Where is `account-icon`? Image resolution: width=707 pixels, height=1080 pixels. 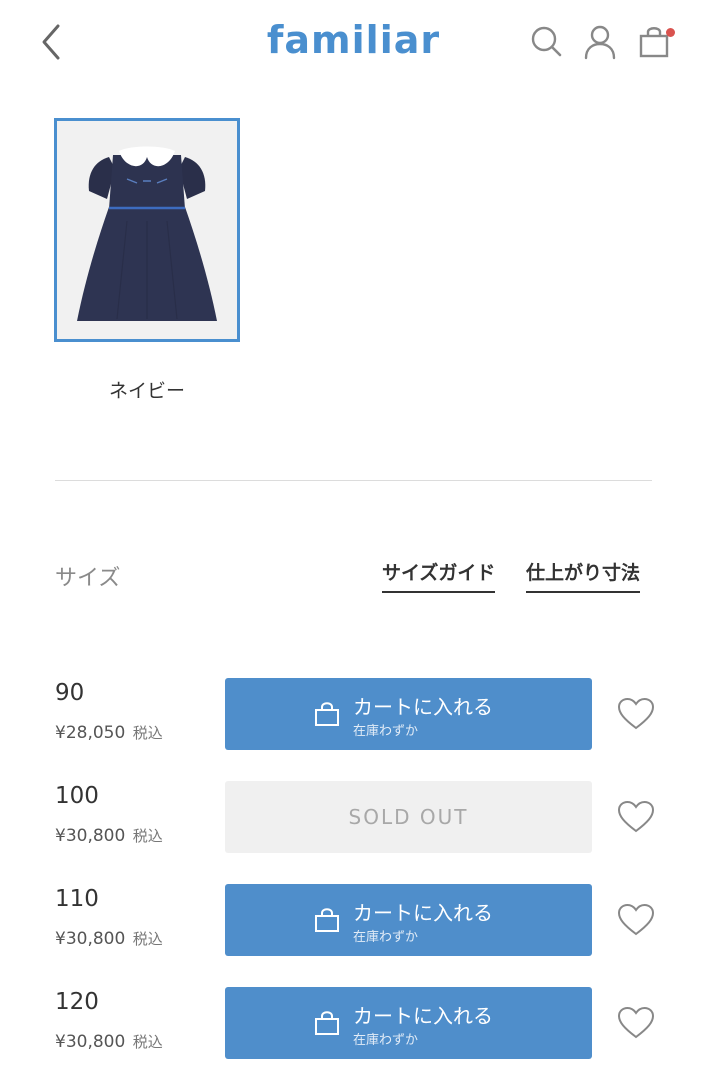 account-icon is located at coordinates (600, 42).